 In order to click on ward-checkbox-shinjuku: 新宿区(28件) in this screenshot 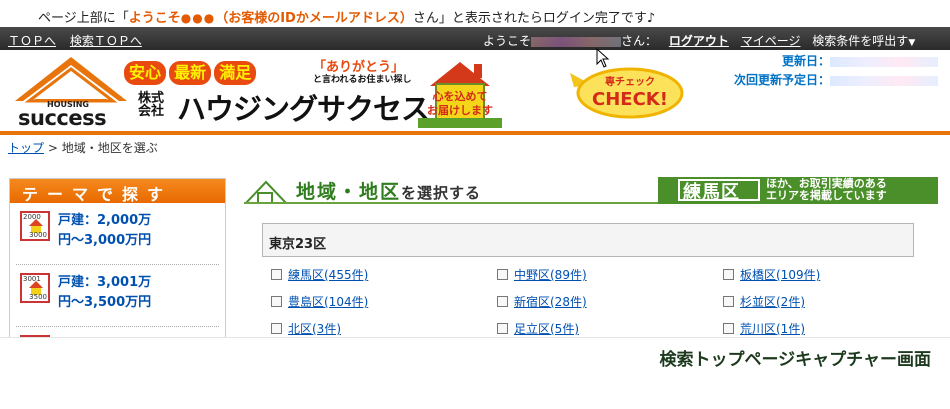, I will do `click(542, 301)`.